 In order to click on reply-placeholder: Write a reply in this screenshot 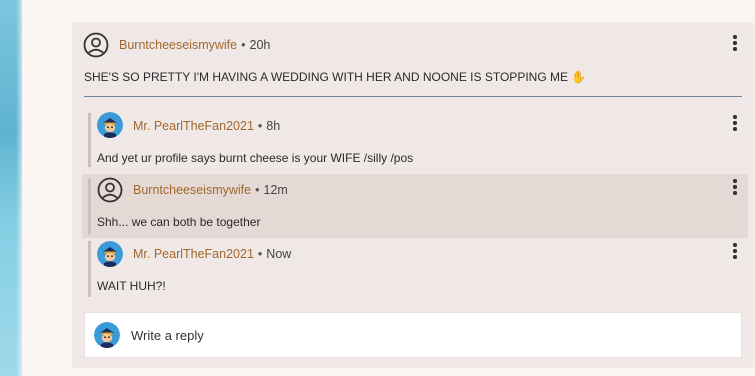, I will do `click(167, 335)`.